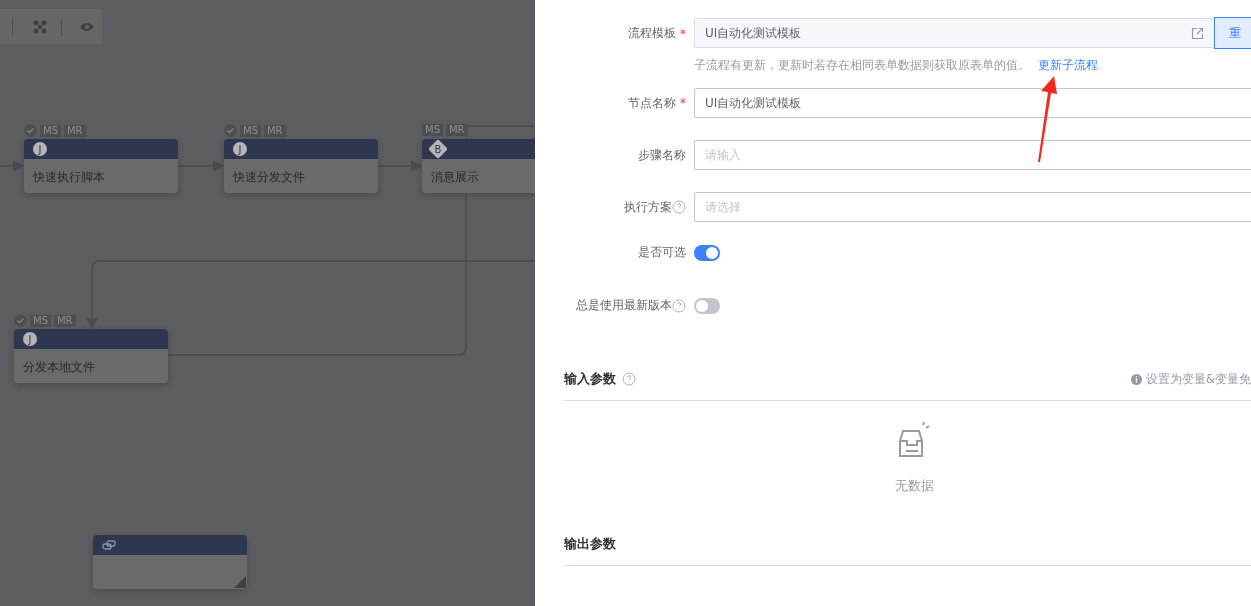 This screenshot has height=606, width=1251. Describe the element at coordinates (662, 252) in the screenshot. I see `field-label: 是否可选` at that location.